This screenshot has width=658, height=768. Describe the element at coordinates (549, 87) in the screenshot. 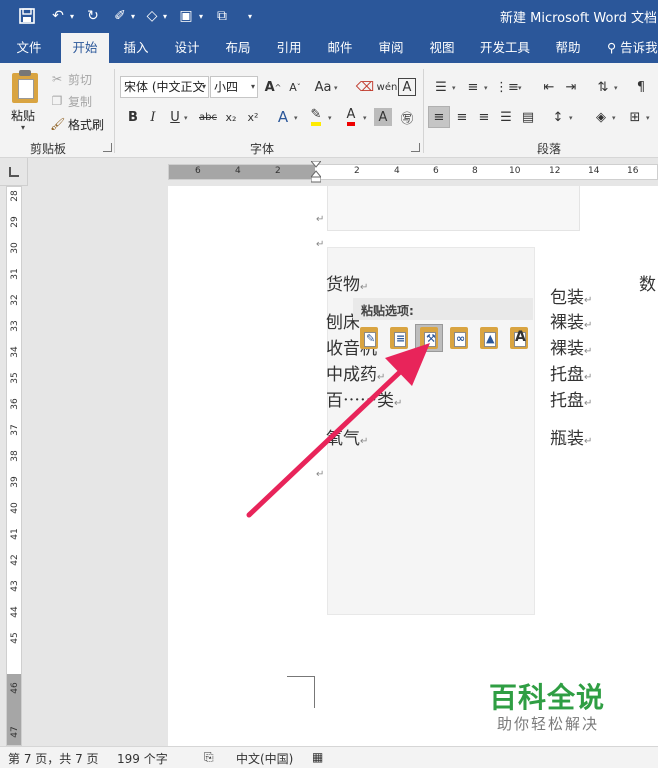

I see `decrease-indent-icon: ⇤` at that location.